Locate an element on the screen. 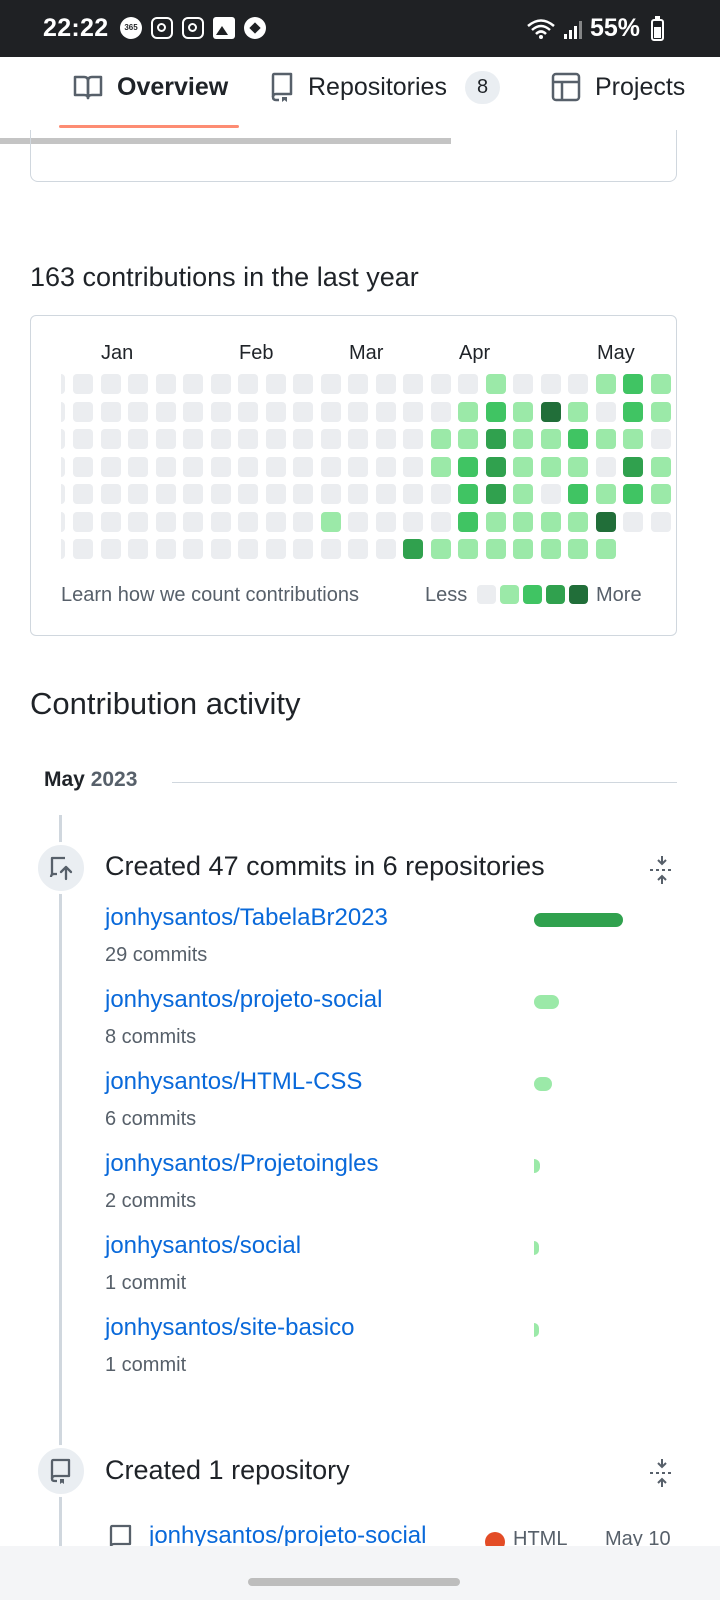 The height and width of the screenshot is (1600, 720). repo-commit-count: 29 commits is located at coordinates (385, 955).